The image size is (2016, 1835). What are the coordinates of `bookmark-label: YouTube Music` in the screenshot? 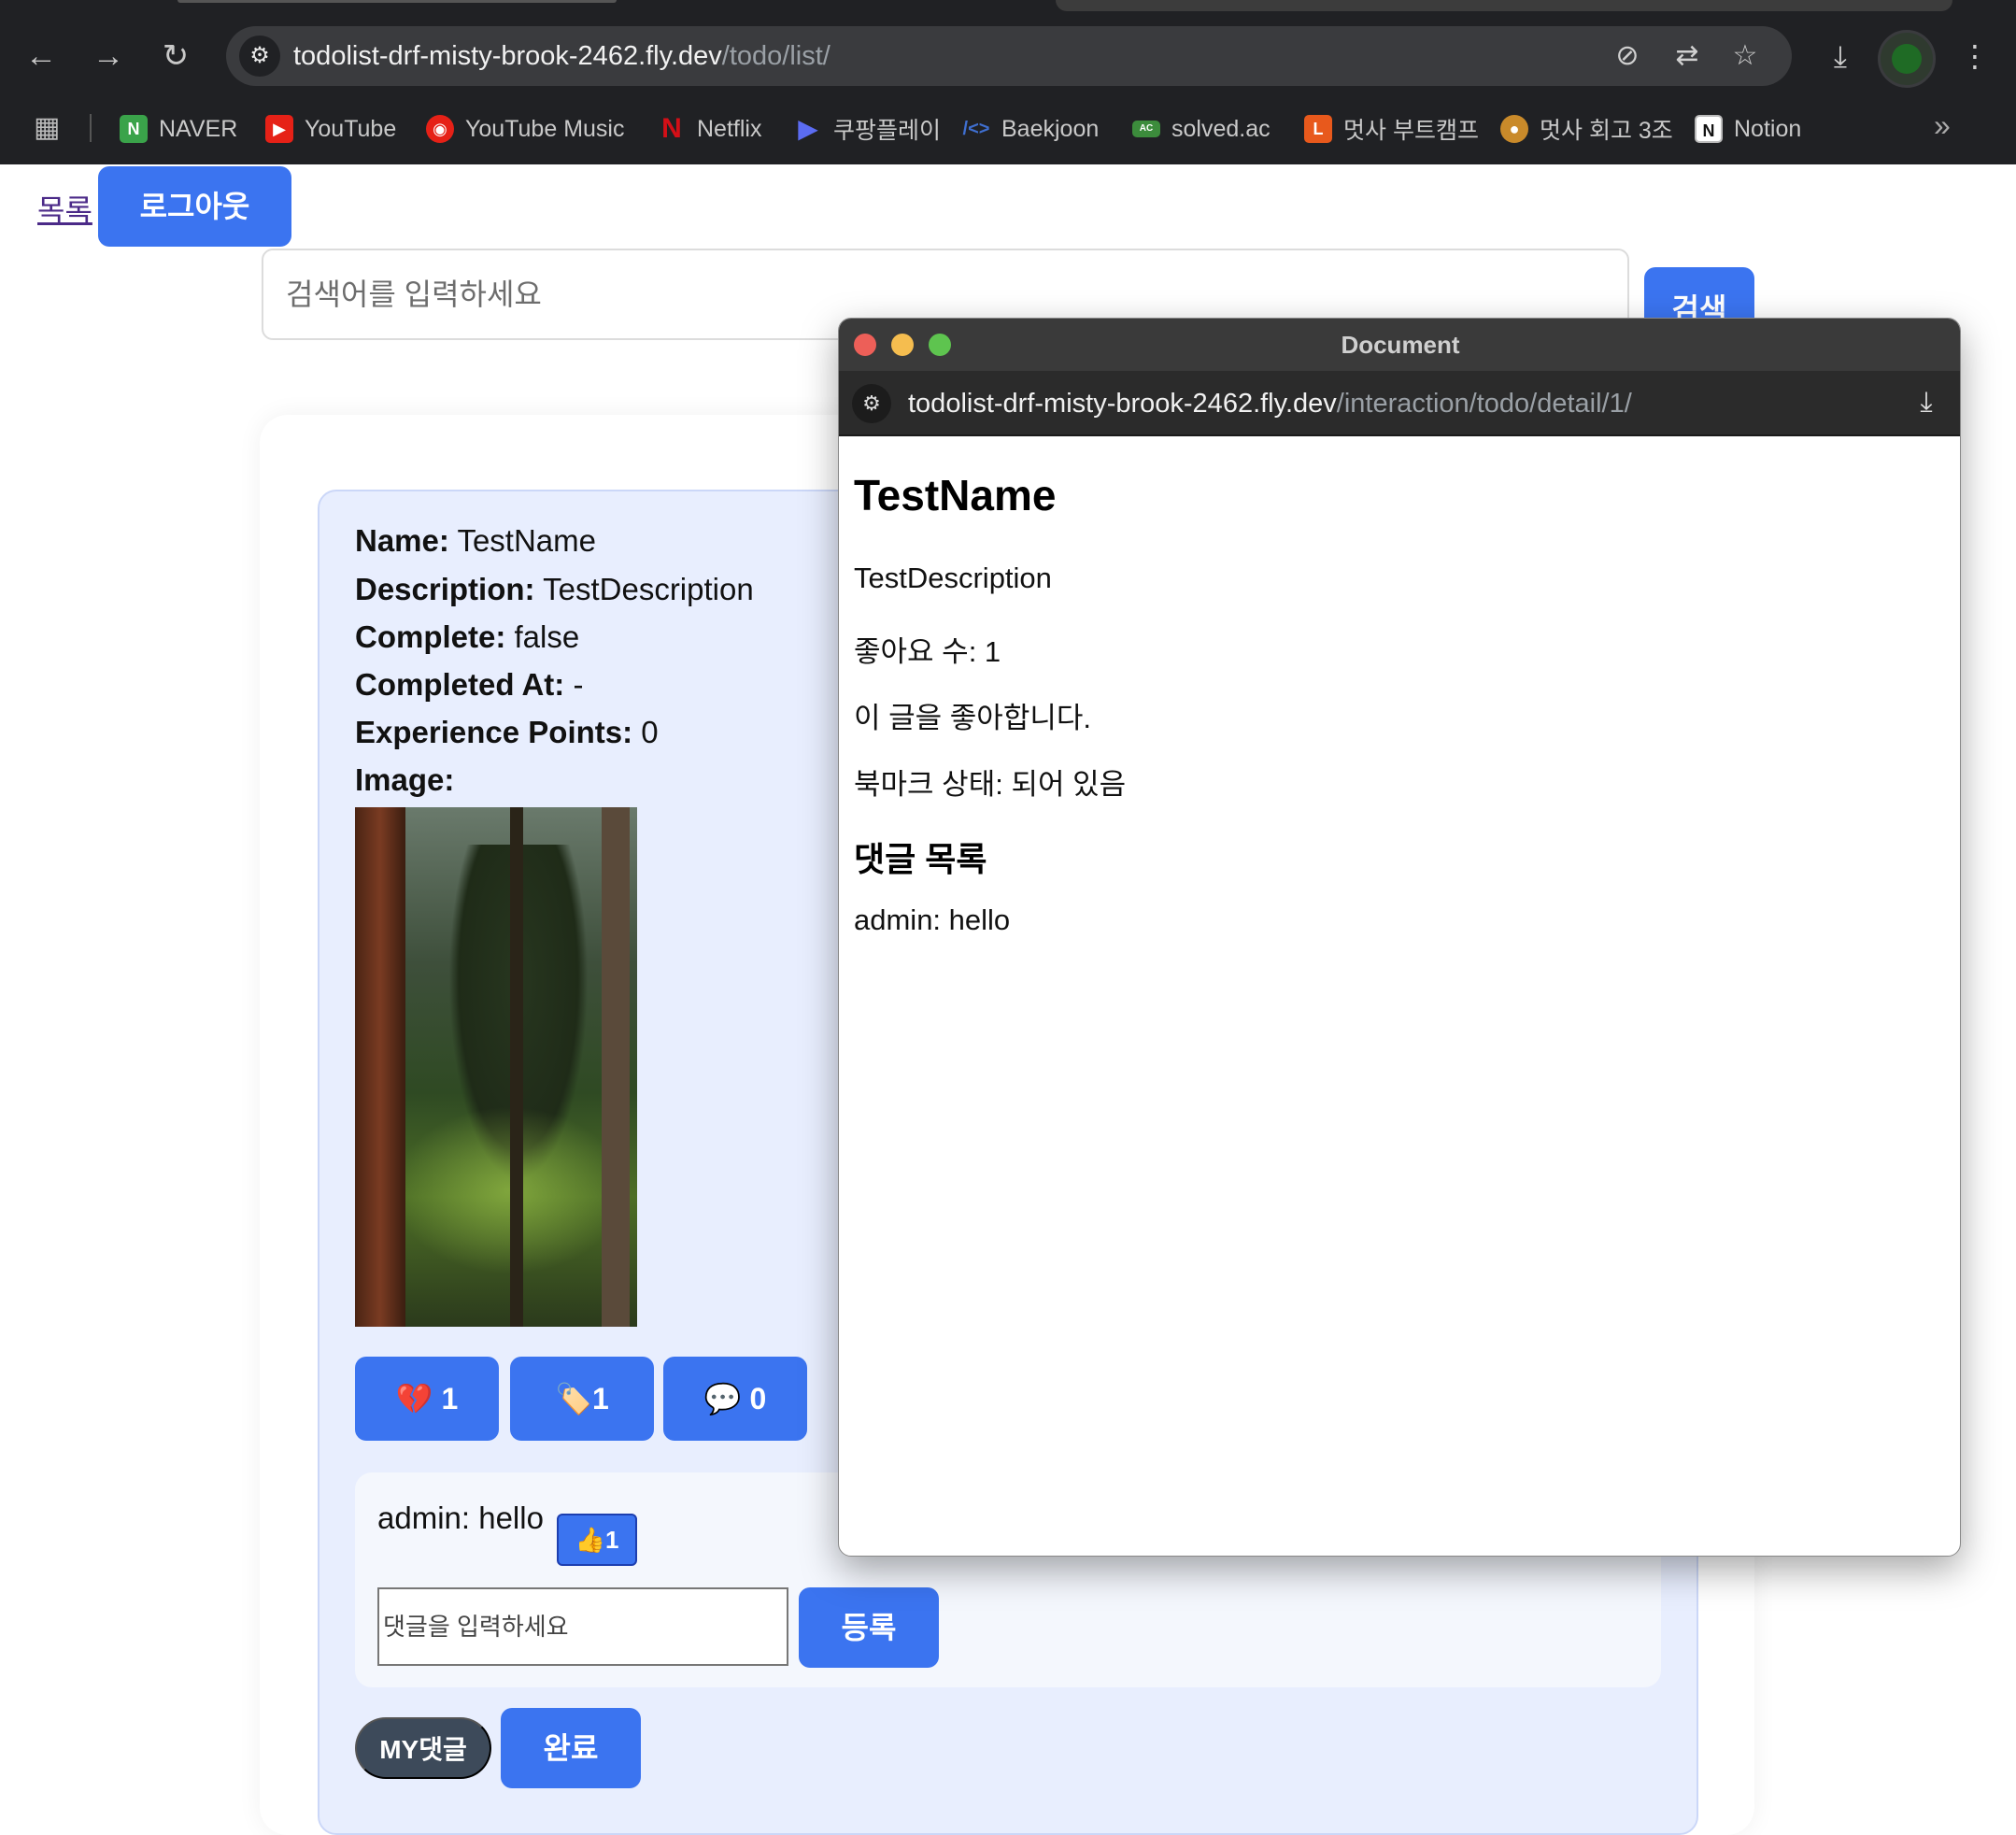 It's located at (545, 128).